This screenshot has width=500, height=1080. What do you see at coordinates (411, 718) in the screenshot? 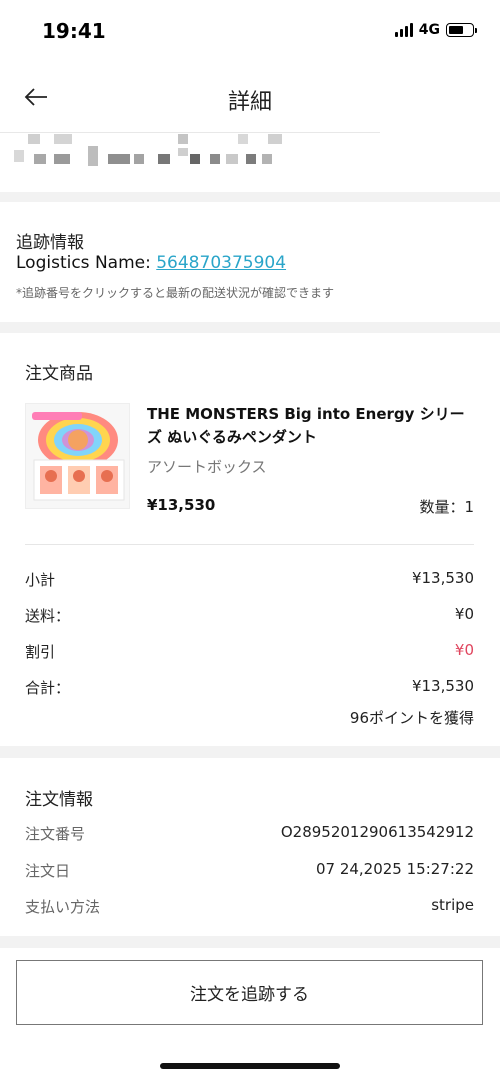
I see `points-earned: 96ポイントを獲得` at bounding box center [411, 718].